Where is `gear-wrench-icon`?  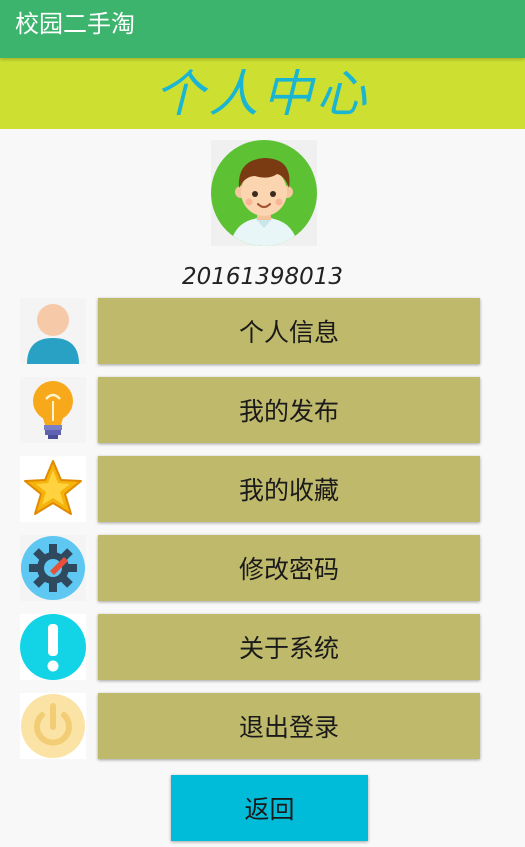
gear-wrench-icon is located at coordinates (53, 568).